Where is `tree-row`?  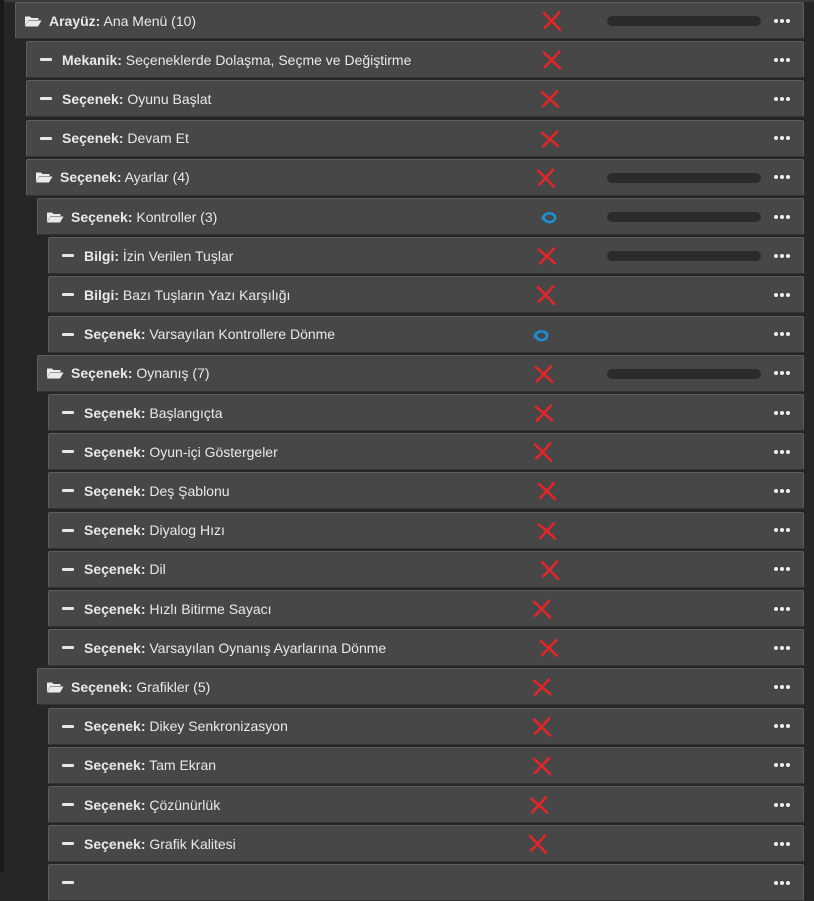 tree-row is located at coordinates (426, 882).